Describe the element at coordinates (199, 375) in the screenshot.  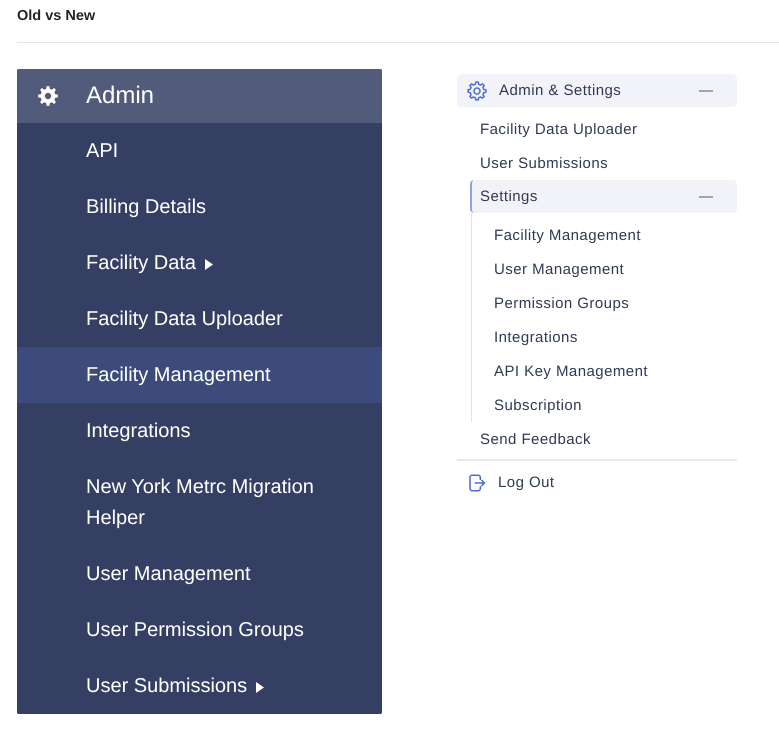
I see `sidebar-item: Facility Management` at that location.